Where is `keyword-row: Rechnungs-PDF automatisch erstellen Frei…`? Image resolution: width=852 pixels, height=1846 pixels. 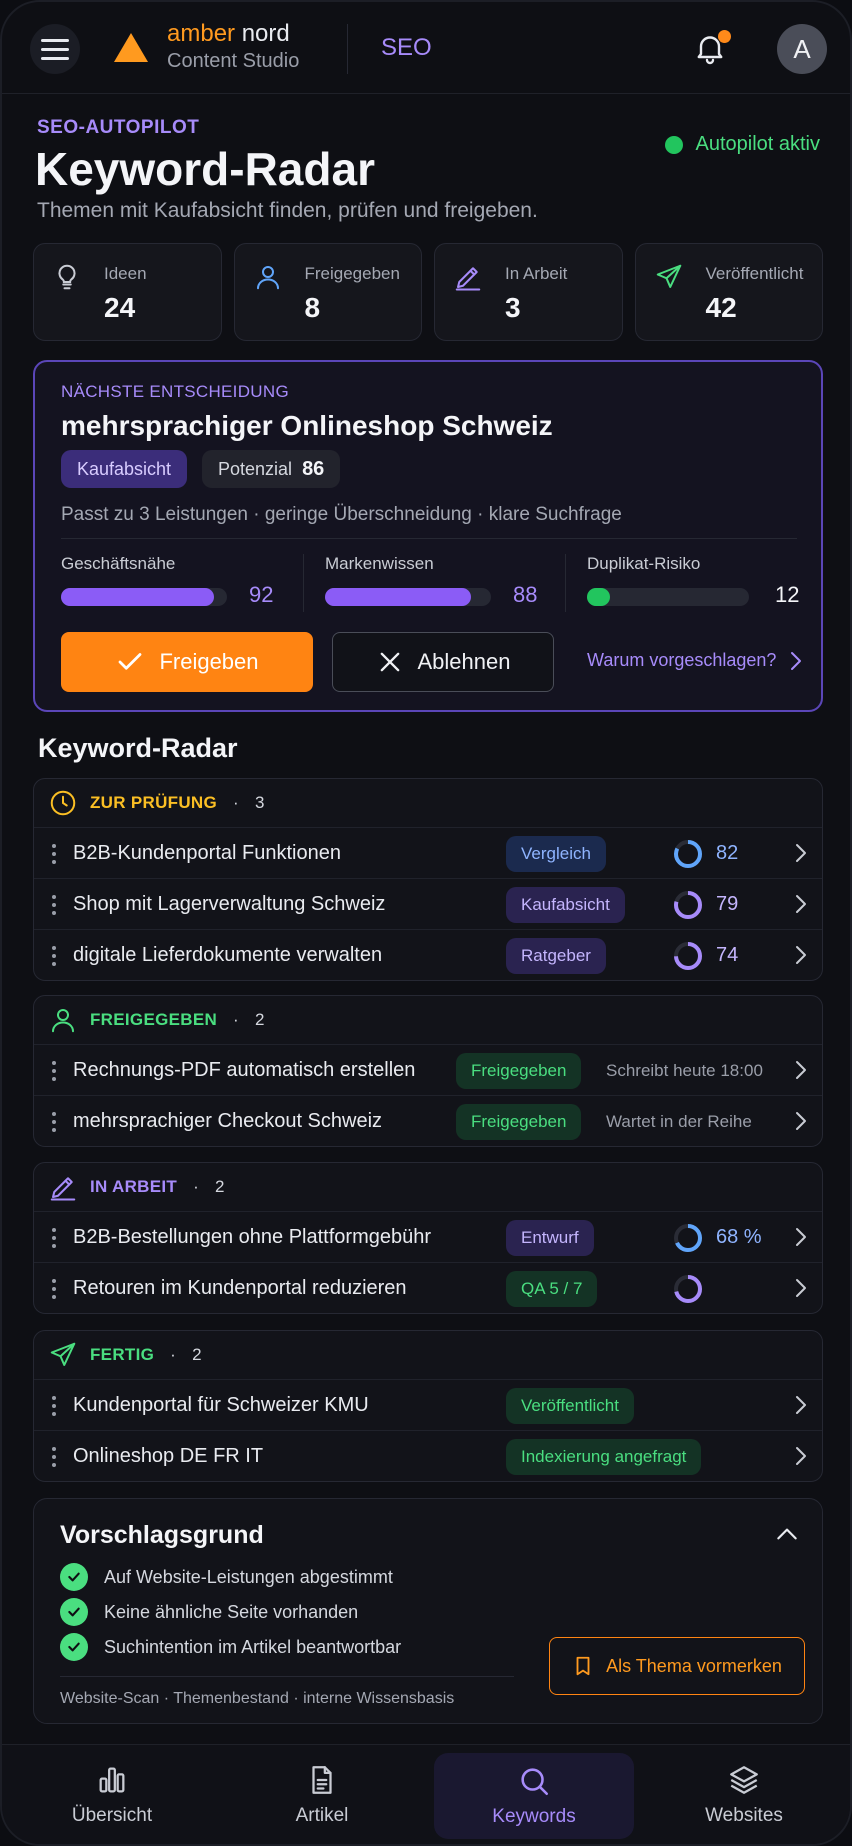 keyword-row: Rechnungs-PDF automatisch erstellen Frei… is located at coordinates (428, 1069).